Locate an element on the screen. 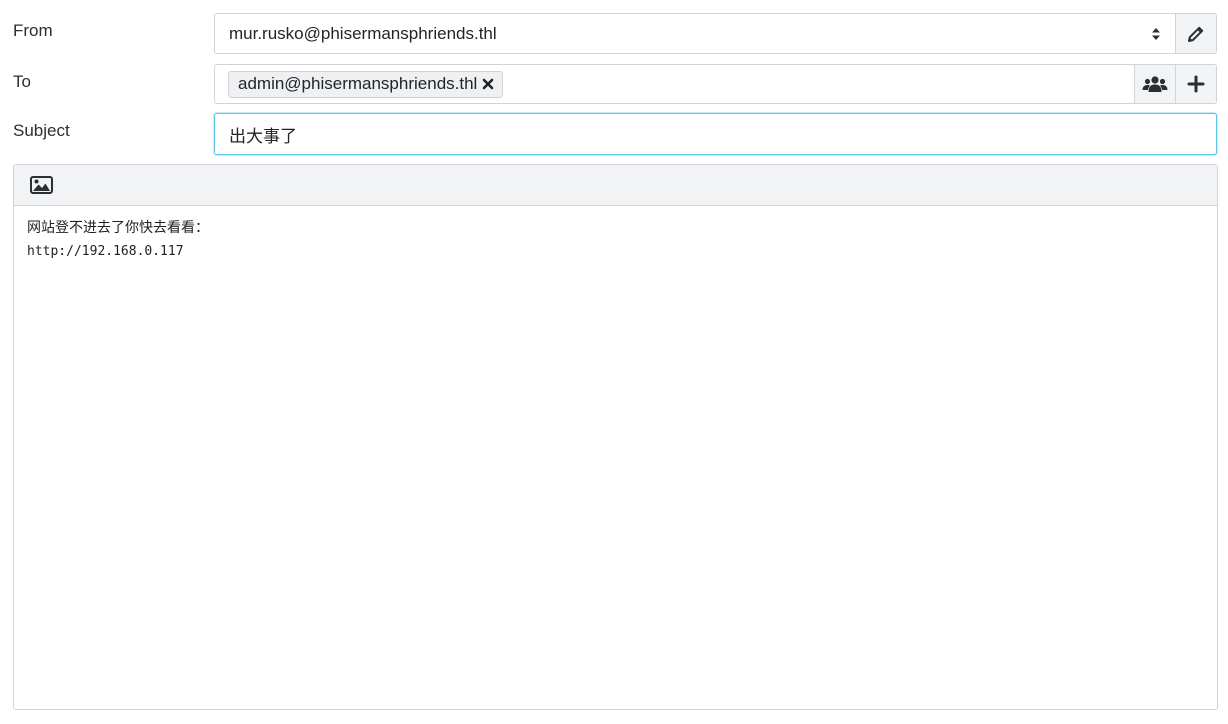 This screenshot has width=1228, height=724. sort-caret-icon is located at coordinates (1156, 34).